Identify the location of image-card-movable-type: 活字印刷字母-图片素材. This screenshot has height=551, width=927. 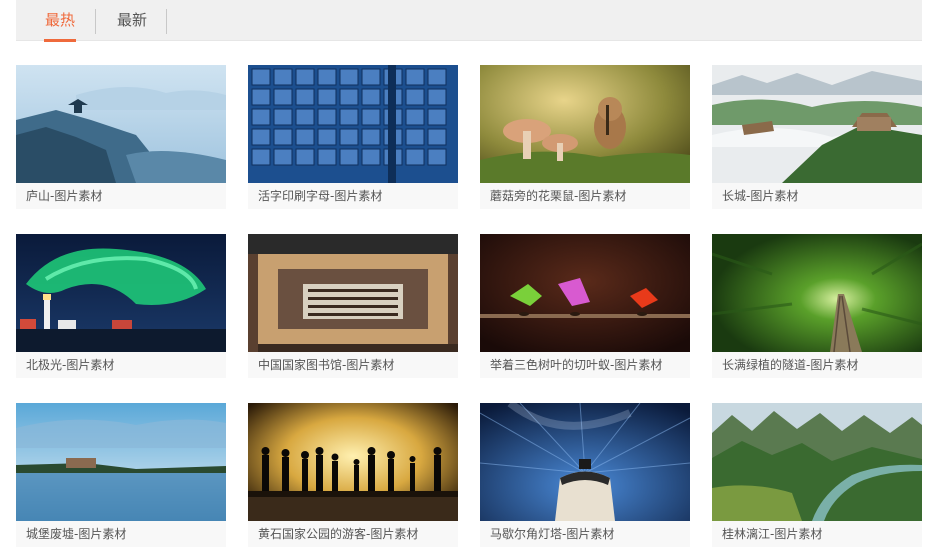
(353, 137).